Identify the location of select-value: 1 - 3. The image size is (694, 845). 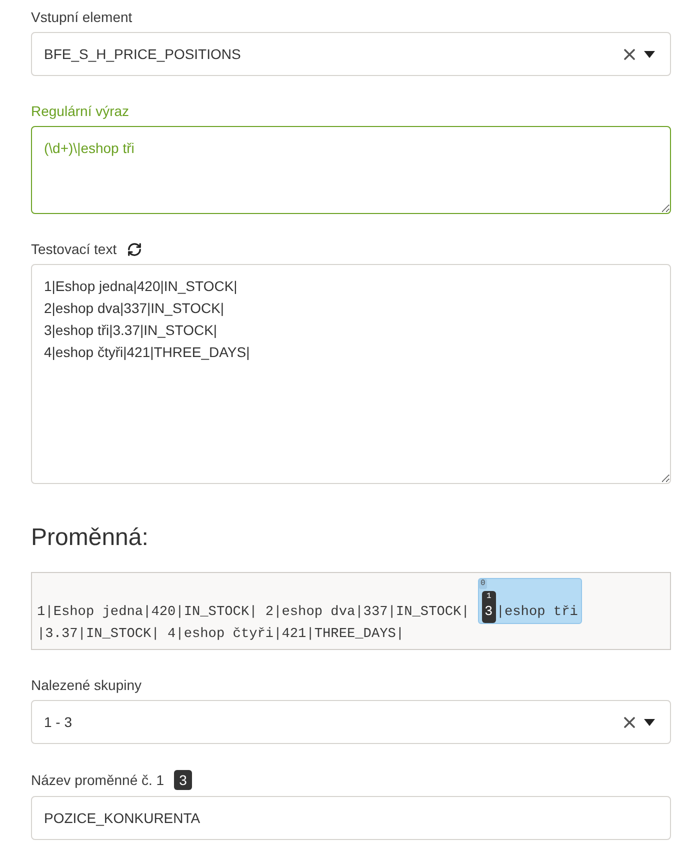
(59, 722).